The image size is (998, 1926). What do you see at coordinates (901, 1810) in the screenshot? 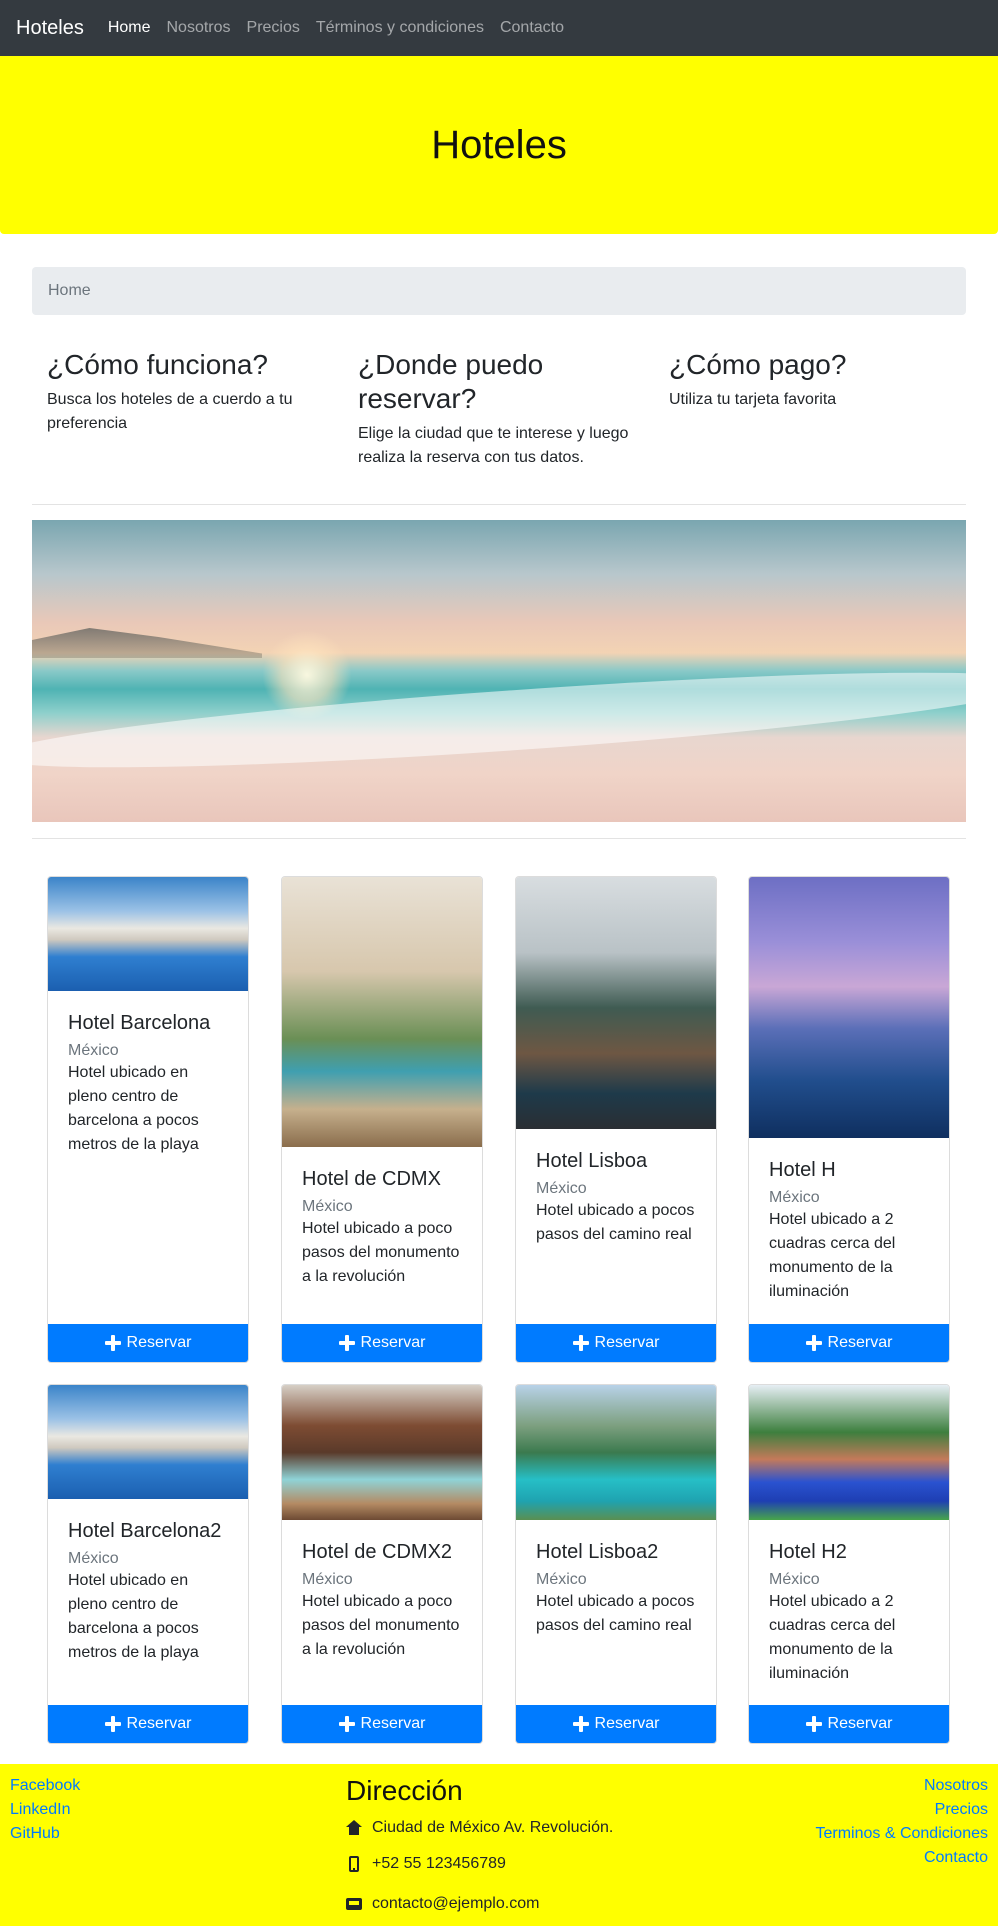
I see `footer-link-precios: Precios` at bounding box center [901, 1810].